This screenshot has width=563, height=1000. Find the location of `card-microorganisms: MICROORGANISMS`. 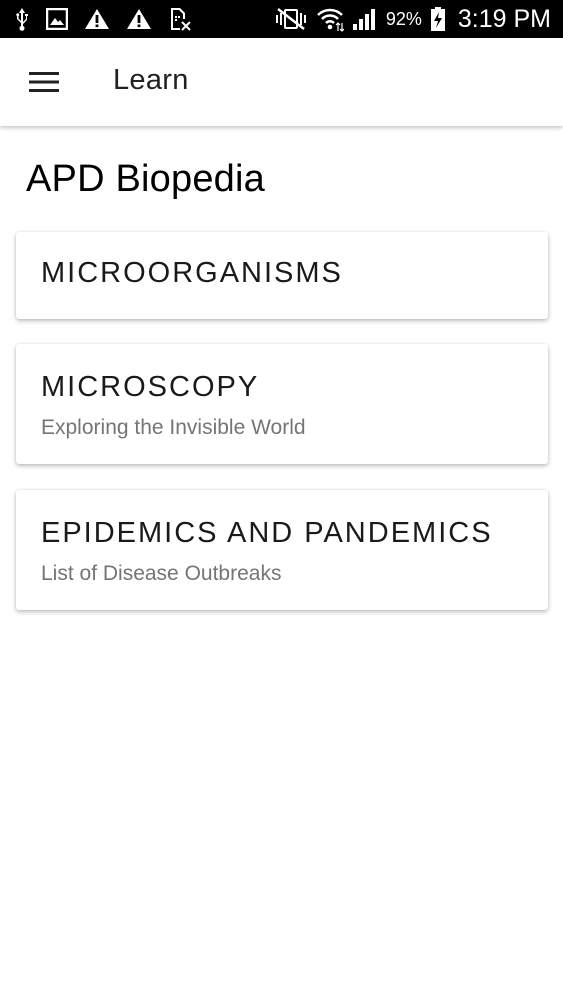

card-microorganisms: MICROORGANISMS is located at coordinates (282, 275).